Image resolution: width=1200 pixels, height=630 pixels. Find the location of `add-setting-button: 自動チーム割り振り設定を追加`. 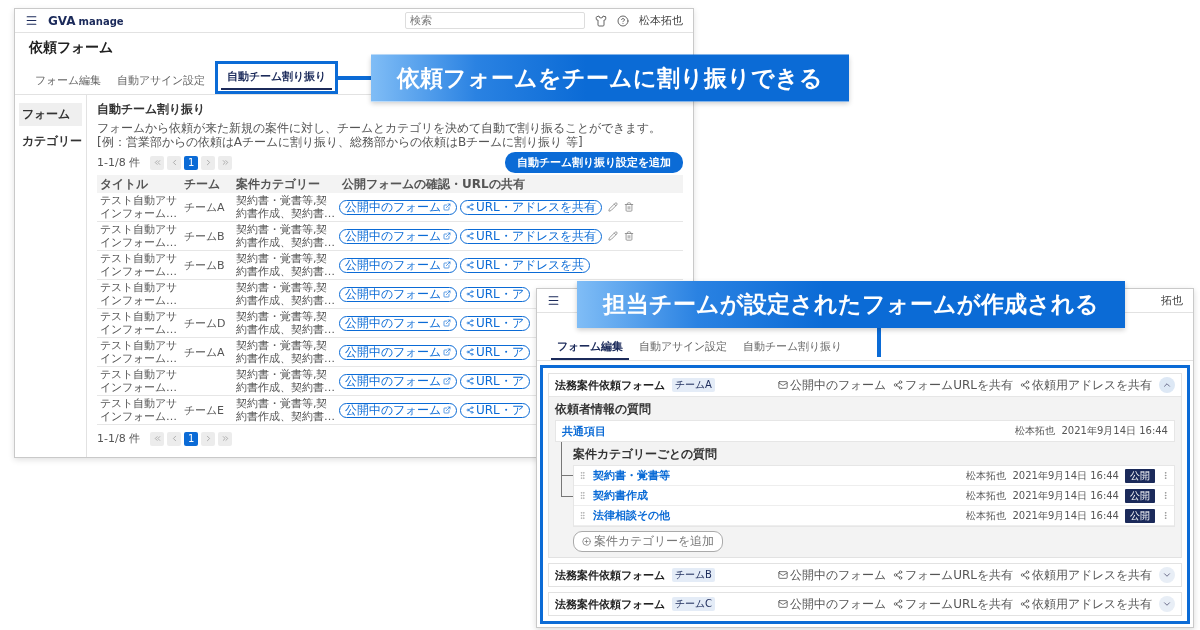

add-setting-button: 自動チーム割り振り設定を追加 is located at coordinates (594, 162).